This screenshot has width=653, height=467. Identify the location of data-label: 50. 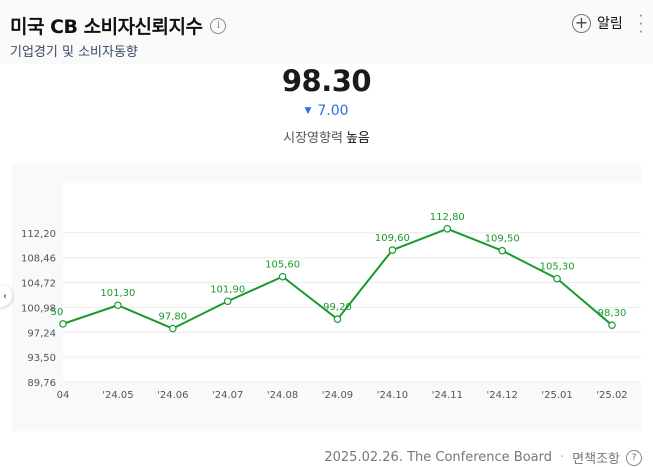
(57, 312).